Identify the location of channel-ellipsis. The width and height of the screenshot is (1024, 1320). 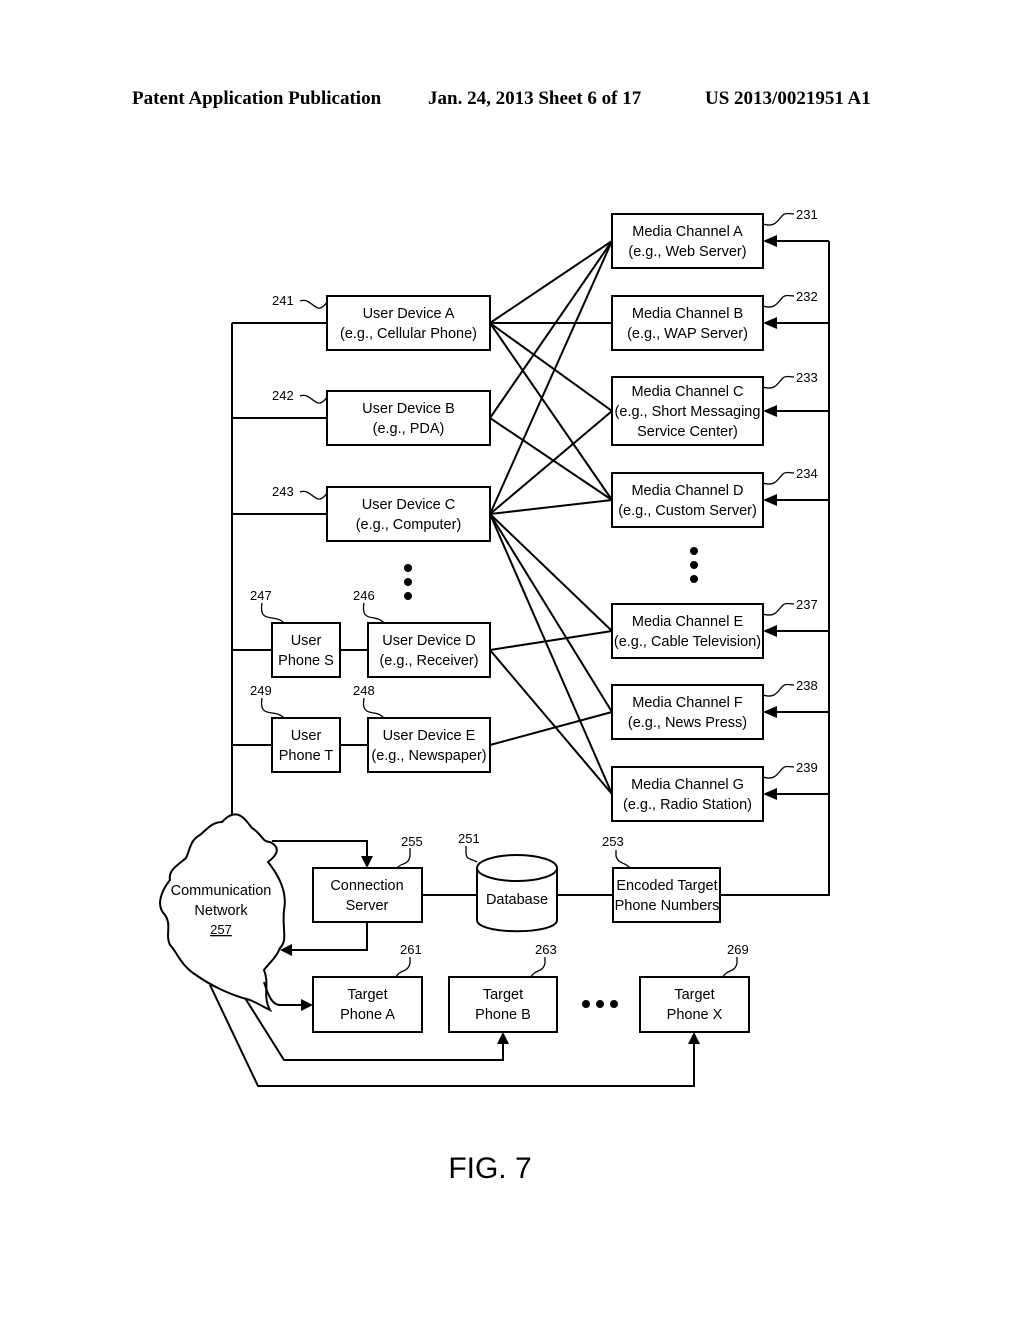
(694, 565).